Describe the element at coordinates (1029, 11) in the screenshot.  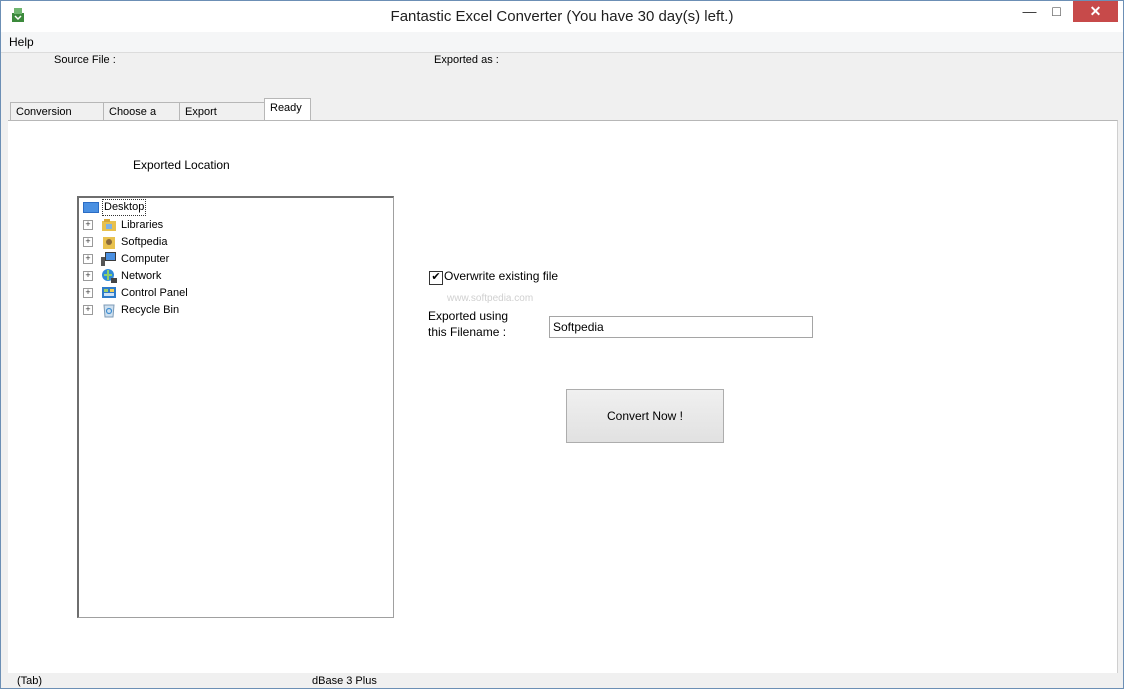
I see `minimize-button: —` at that location.